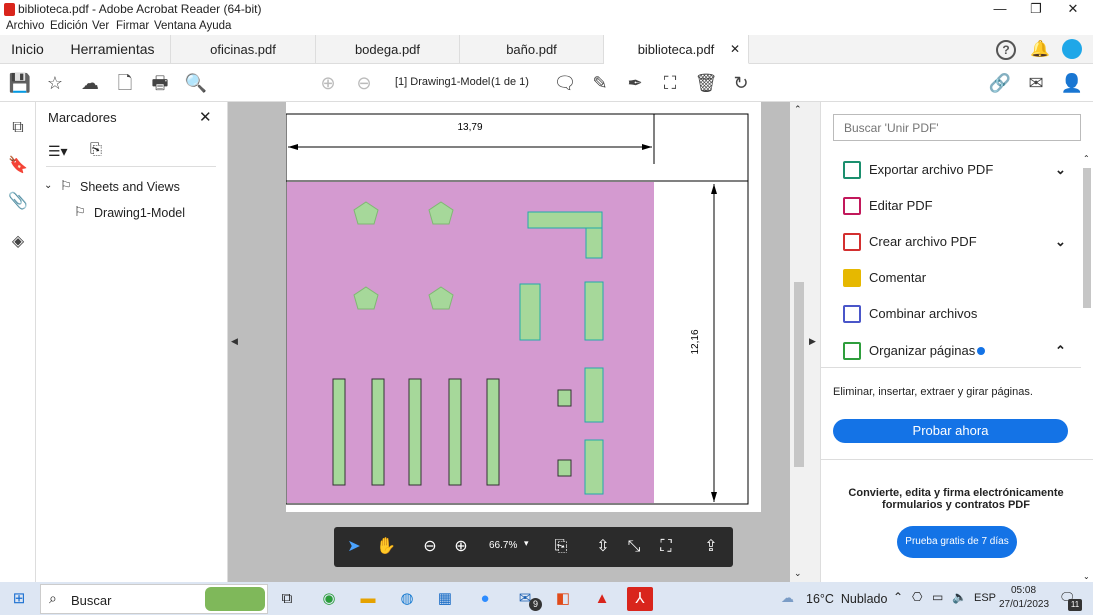  I want to click on trash-icon: 🗑, so click(706, 83).